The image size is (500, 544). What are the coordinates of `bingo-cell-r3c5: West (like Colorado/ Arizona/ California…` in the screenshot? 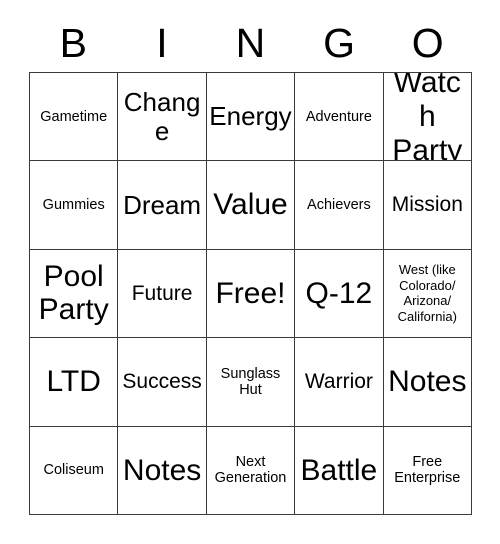 It's located at (427, 294).